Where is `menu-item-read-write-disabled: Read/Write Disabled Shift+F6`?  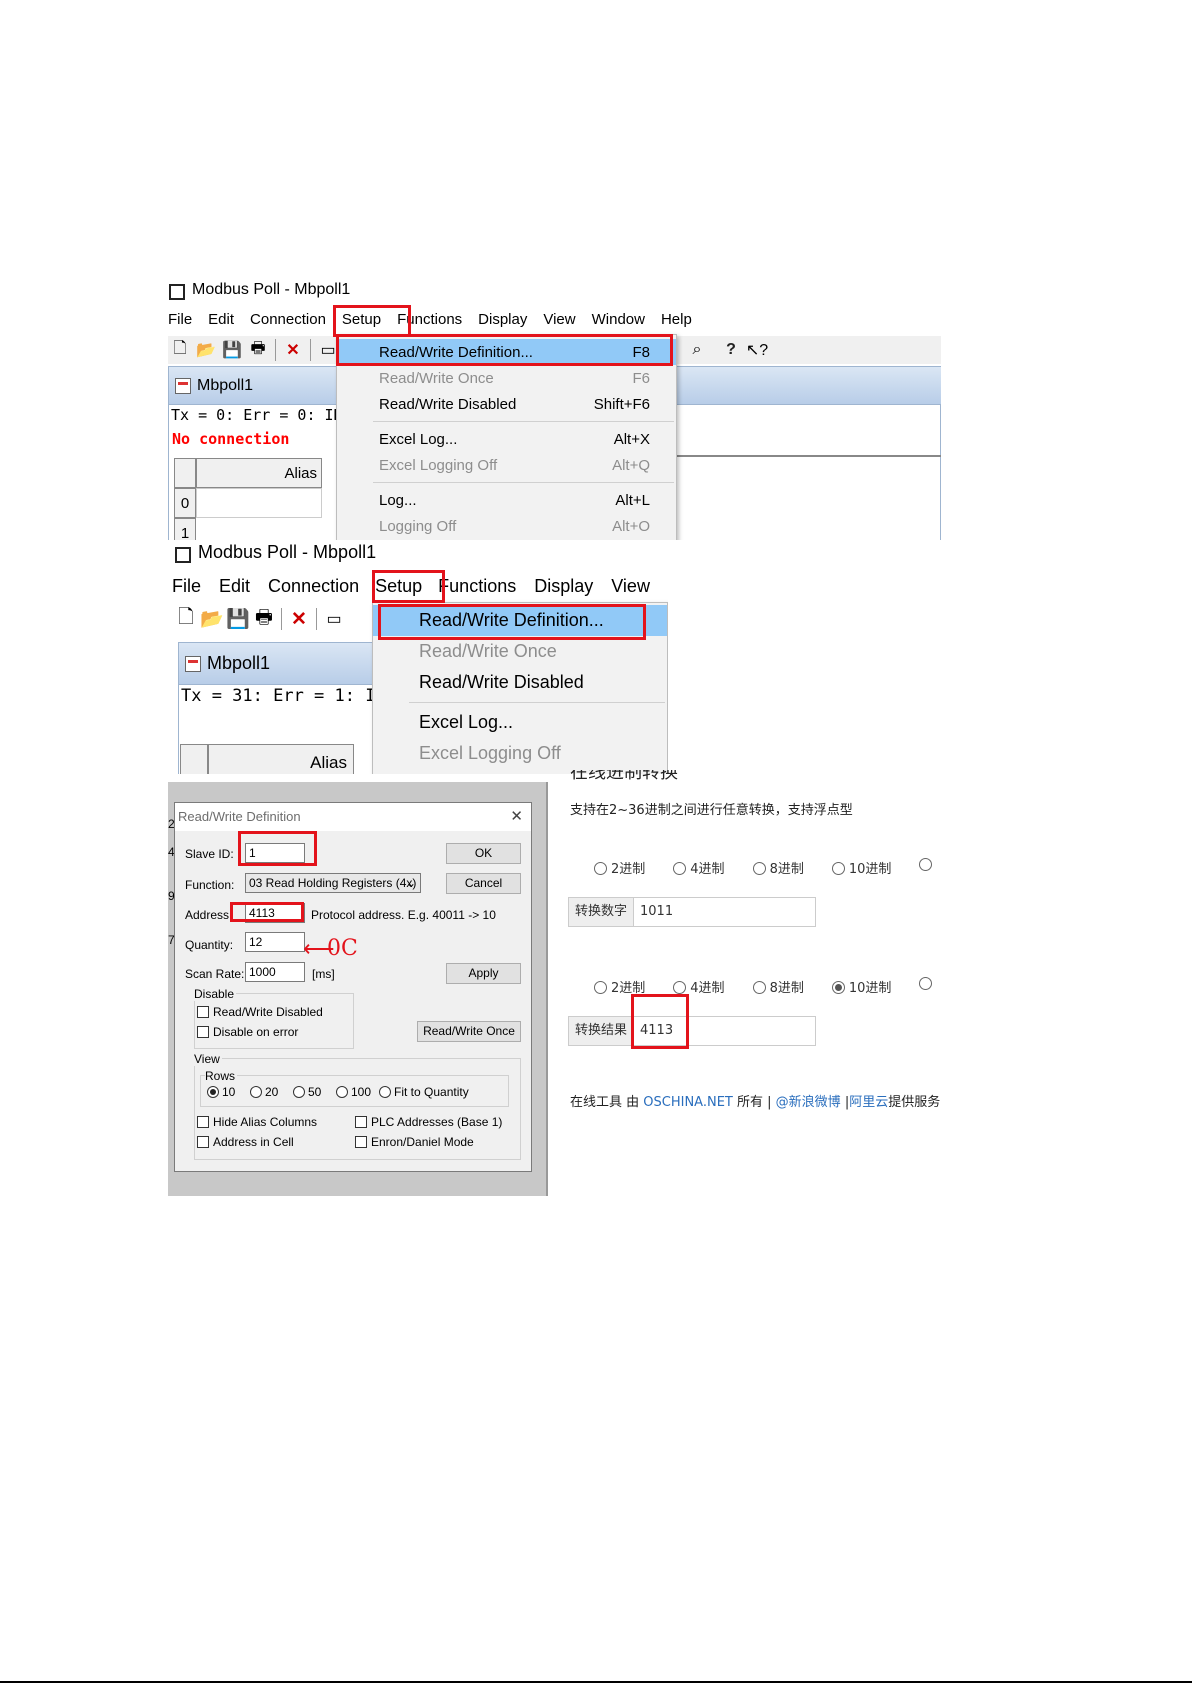 menu-item-read-write-disabled: Read/Write Disabled Shift+F6 is located at coordinates (506, 404).